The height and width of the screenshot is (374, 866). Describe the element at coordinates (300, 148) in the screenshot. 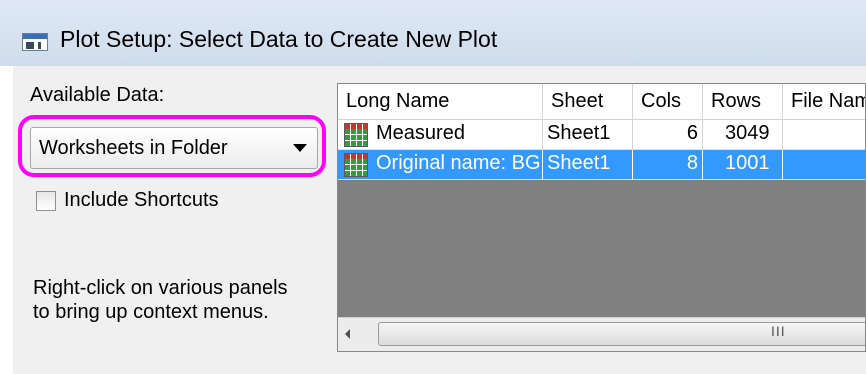

I see `chevron-down-icon` at that location.